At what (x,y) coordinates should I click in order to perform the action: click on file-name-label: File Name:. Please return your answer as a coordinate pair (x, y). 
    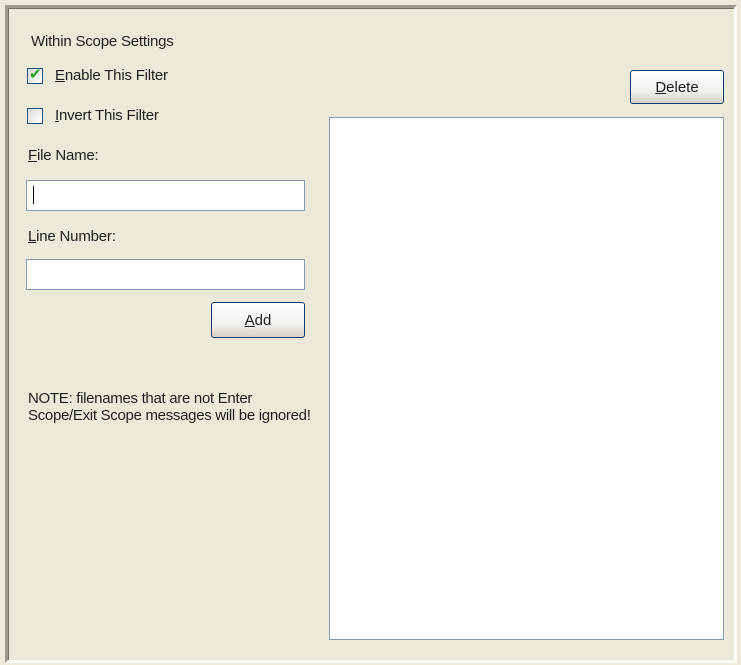
    Looking at the image, I should click on (63, 155).